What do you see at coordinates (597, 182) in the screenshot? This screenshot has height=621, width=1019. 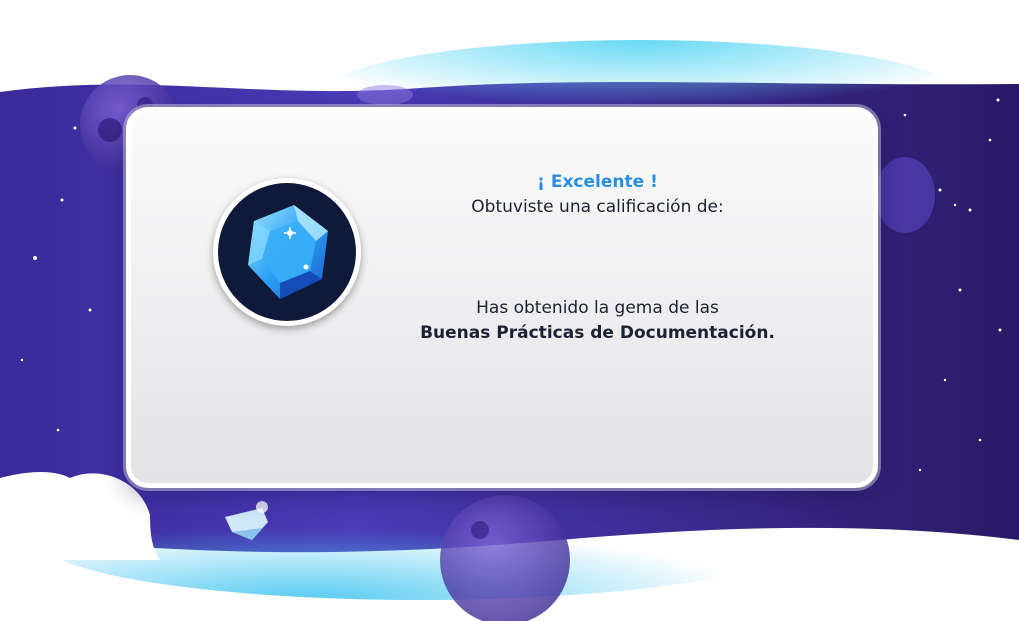 I see `success-title: ¡ Excelente !` at bounding box center [597, 182].